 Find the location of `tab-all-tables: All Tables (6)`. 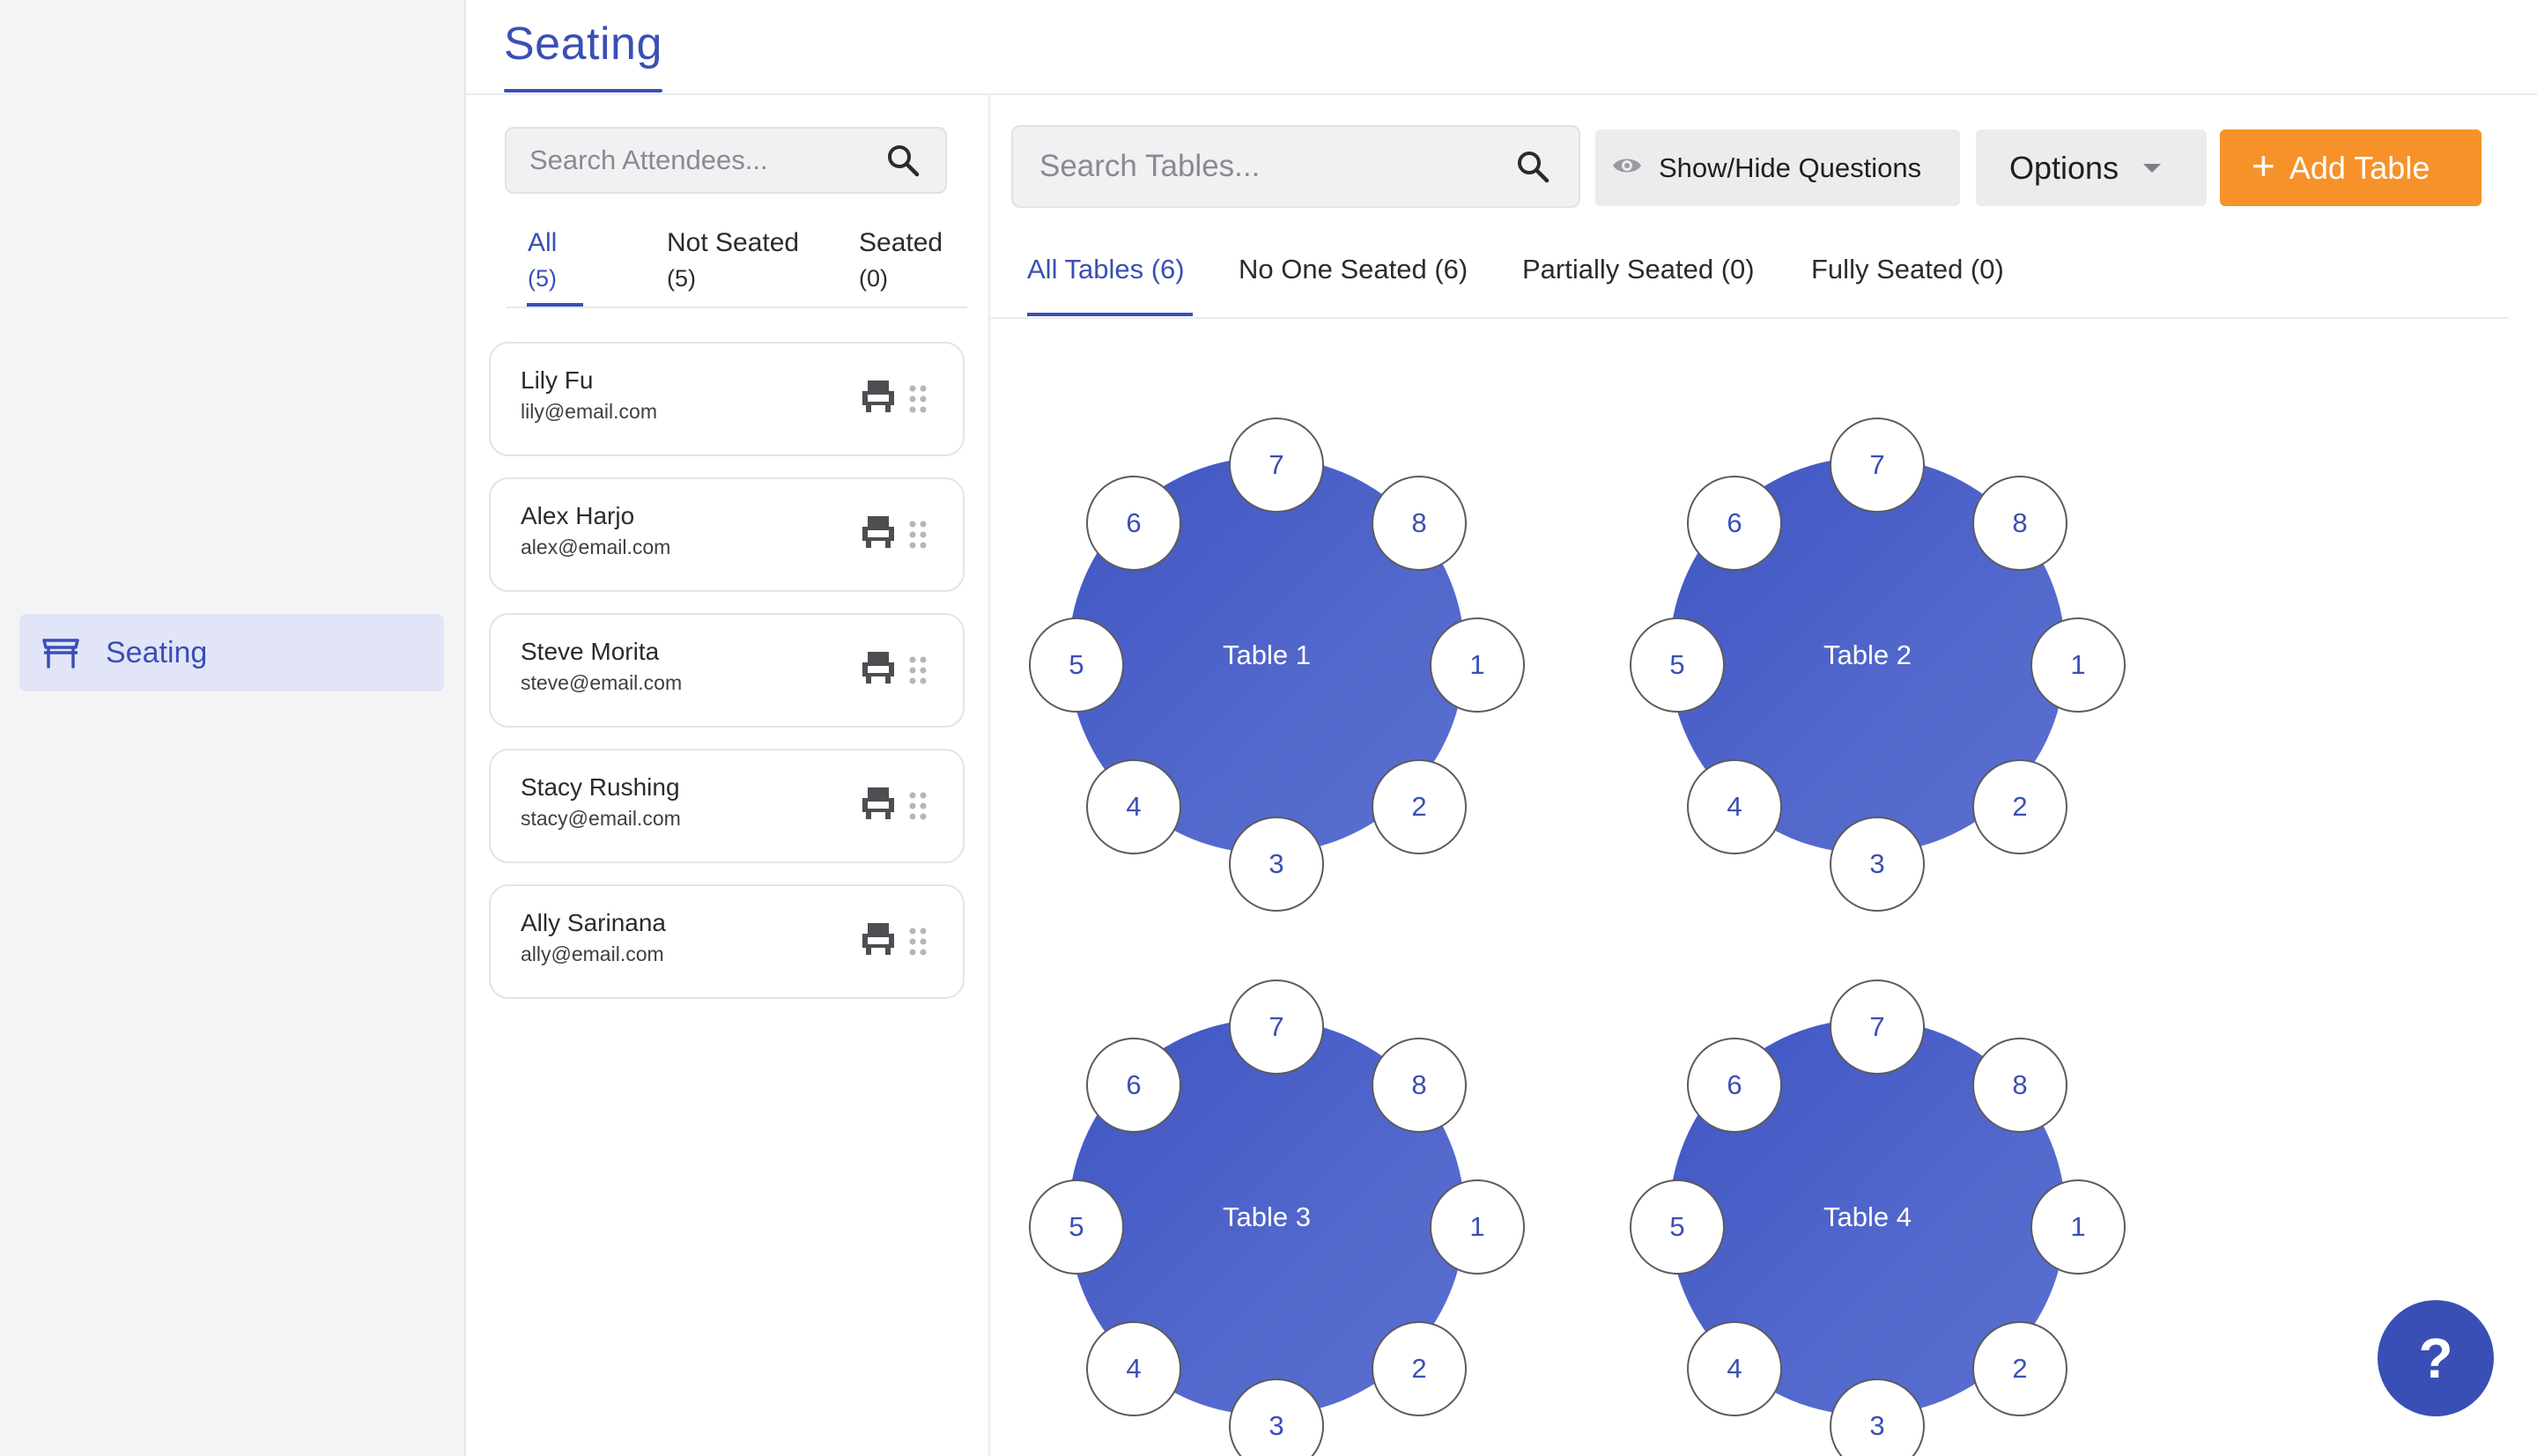

tab-all-tables: All Tables (6) is located at coordinates (1106, 269).